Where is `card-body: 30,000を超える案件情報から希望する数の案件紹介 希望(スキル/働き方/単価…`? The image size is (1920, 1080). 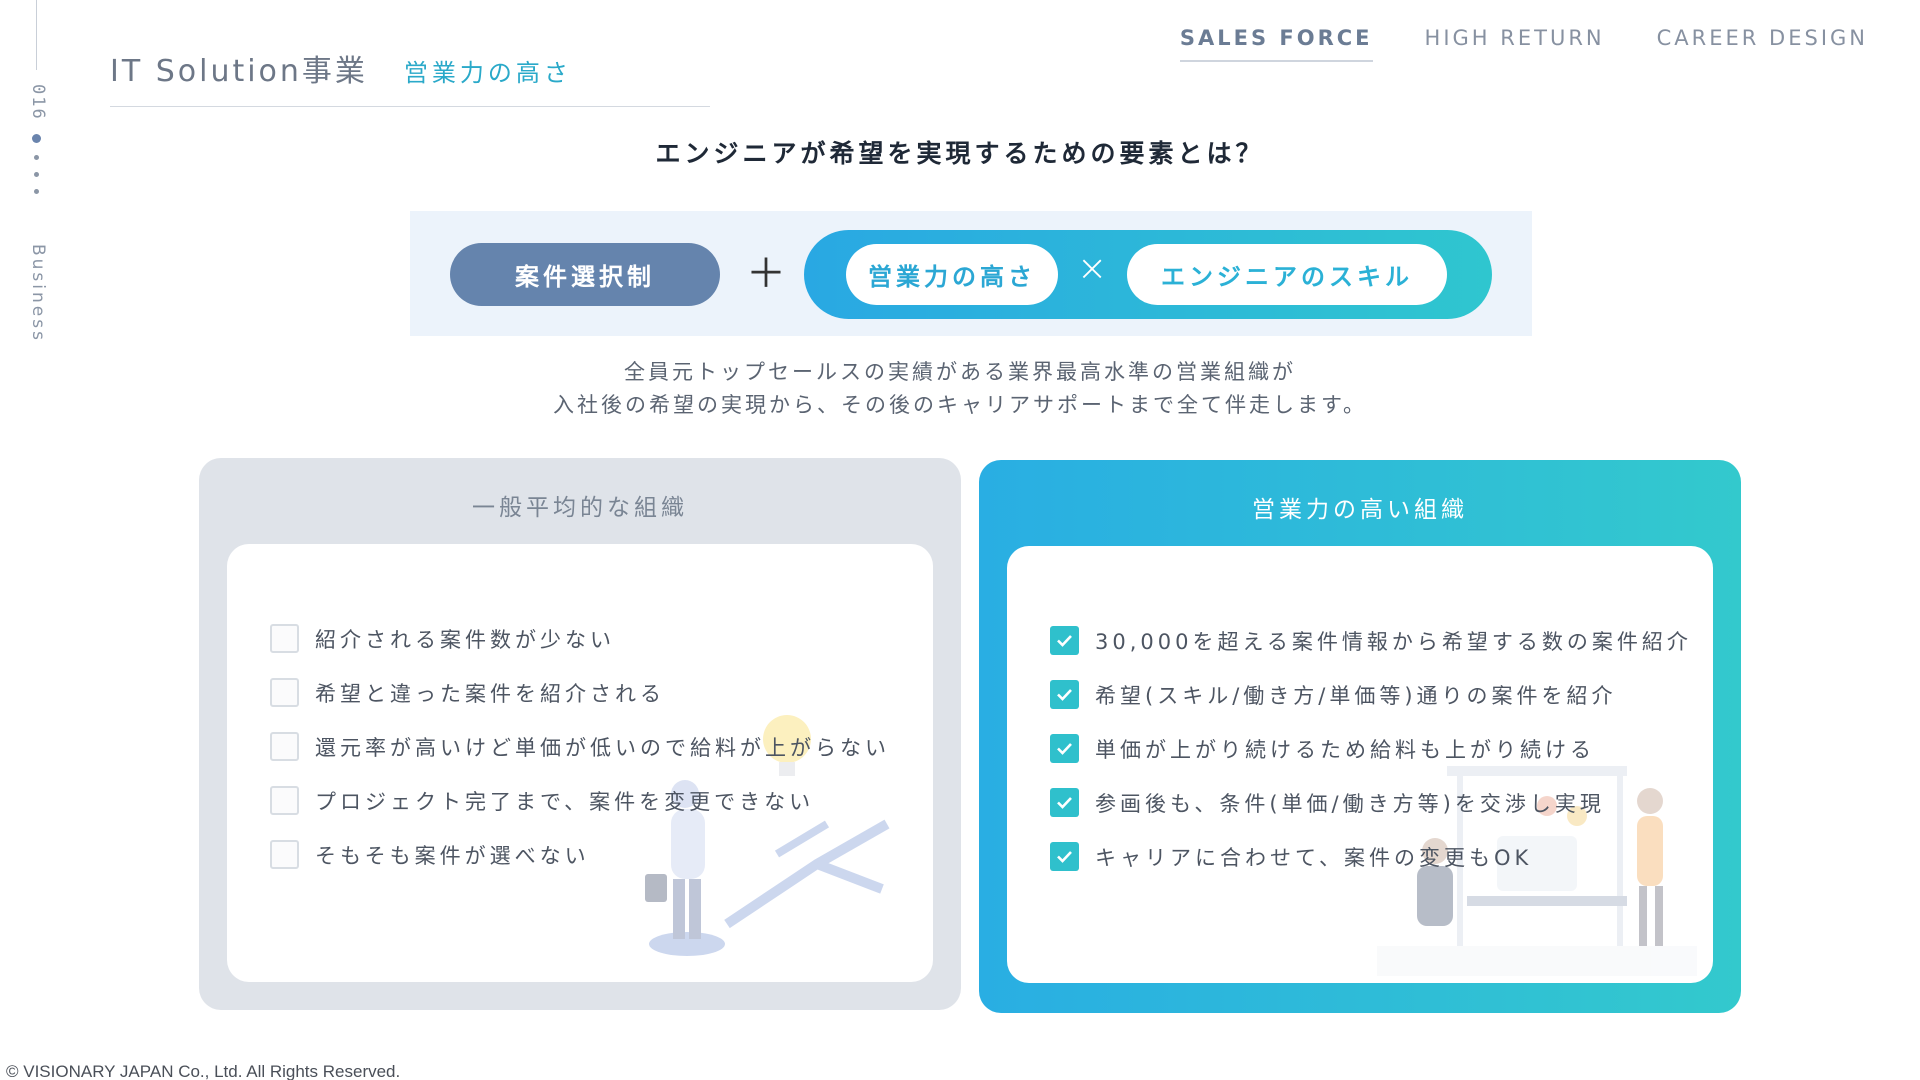
card-body: 30,000を超える案件情報から希望する数の案件紹介 希望(スキル/働き方/単価… is located at coordinates (1360, 764).